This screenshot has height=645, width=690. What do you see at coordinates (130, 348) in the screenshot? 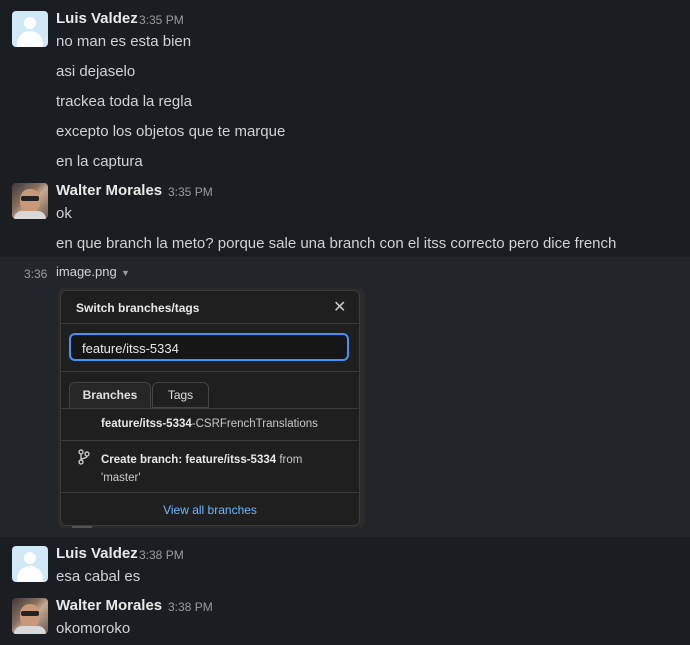
I see `search-value: feature/itss-5334` at bounding box center [130, 348].